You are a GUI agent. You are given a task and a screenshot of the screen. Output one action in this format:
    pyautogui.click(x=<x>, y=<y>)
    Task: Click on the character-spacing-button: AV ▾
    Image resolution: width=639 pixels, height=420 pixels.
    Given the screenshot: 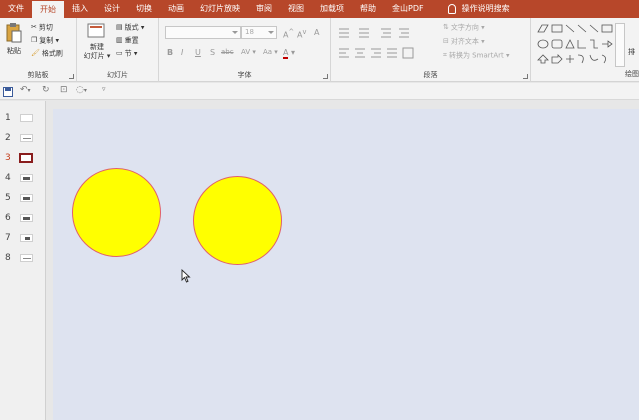 What is the action you would take?
    pyautogui.click(x=248, y=52)
    